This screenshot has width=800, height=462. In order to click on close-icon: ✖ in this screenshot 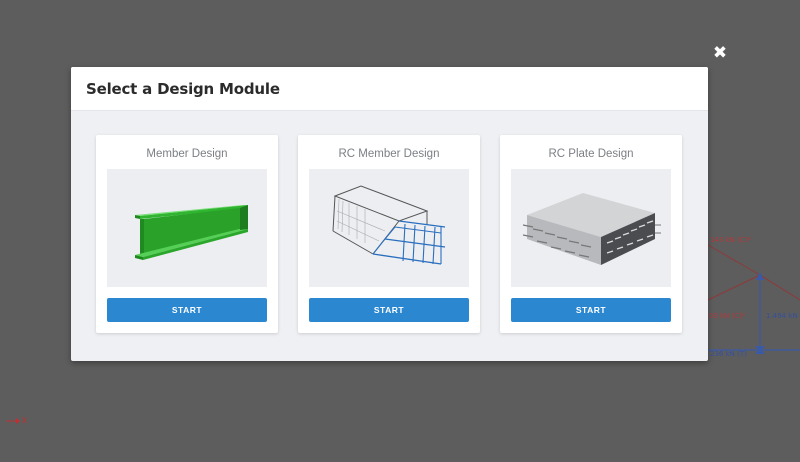, I will do `click(720, 53)`.